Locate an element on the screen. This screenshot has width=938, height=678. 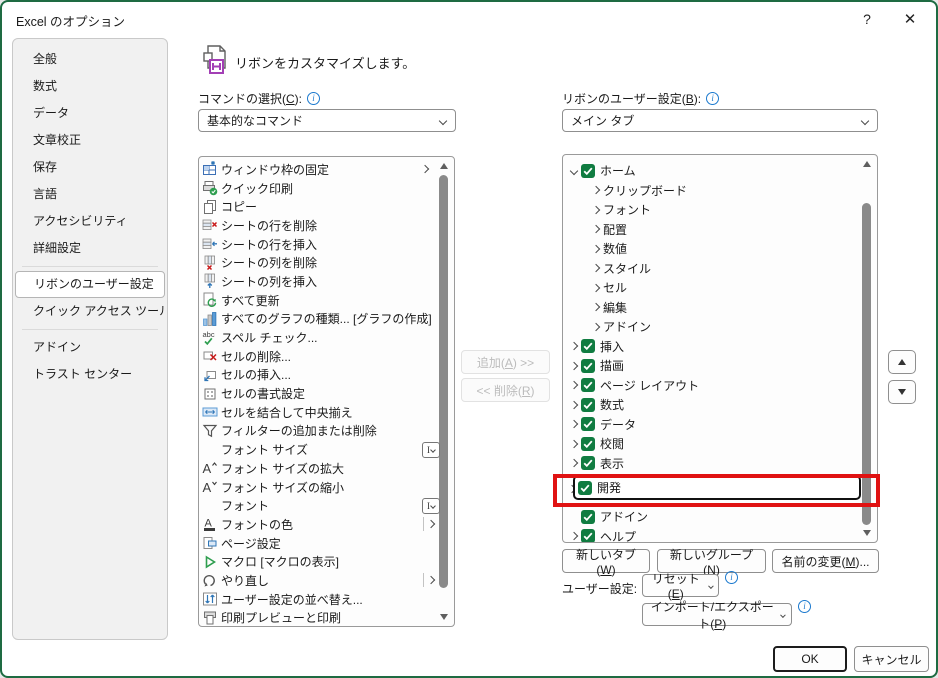
command-item: マクロ [マクロの表示] is located at coordinates (328, 561).